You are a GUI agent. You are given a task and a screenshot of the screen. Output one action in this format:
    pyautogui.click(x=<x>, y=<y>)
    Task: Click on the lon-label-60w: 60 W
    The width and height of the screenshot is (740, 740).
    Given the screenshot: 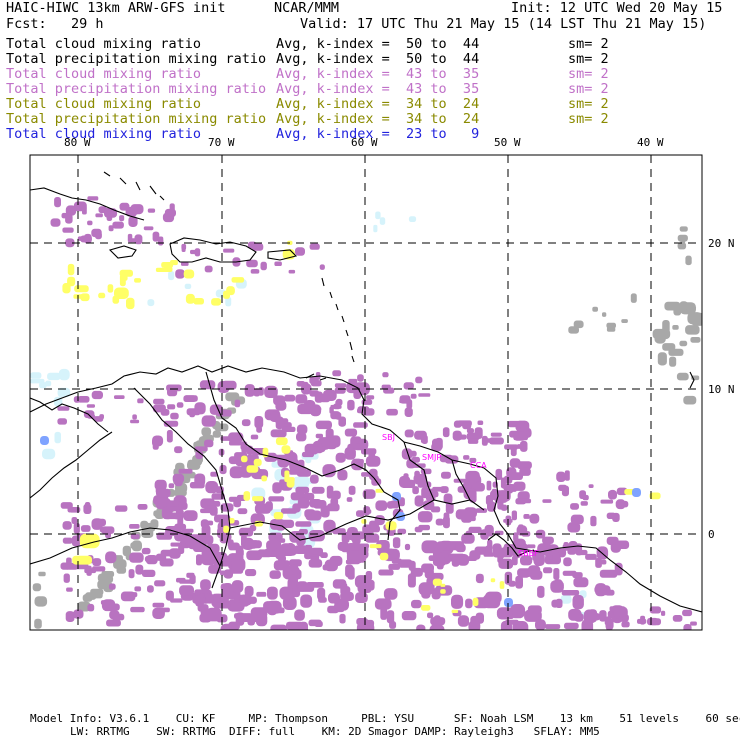 What is the action you would take?
    pyautogui.click(x=364, y=142)
    